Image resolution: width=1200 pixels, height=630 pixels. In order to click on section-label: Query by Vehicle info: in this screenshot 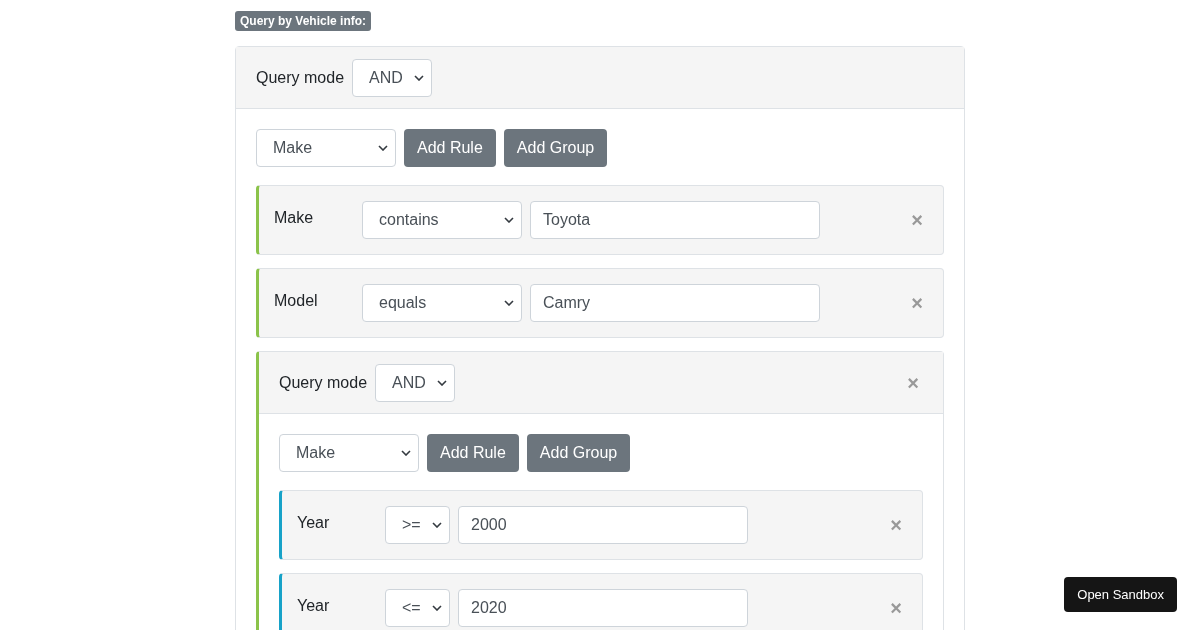, I will do `click(303, 21)`.